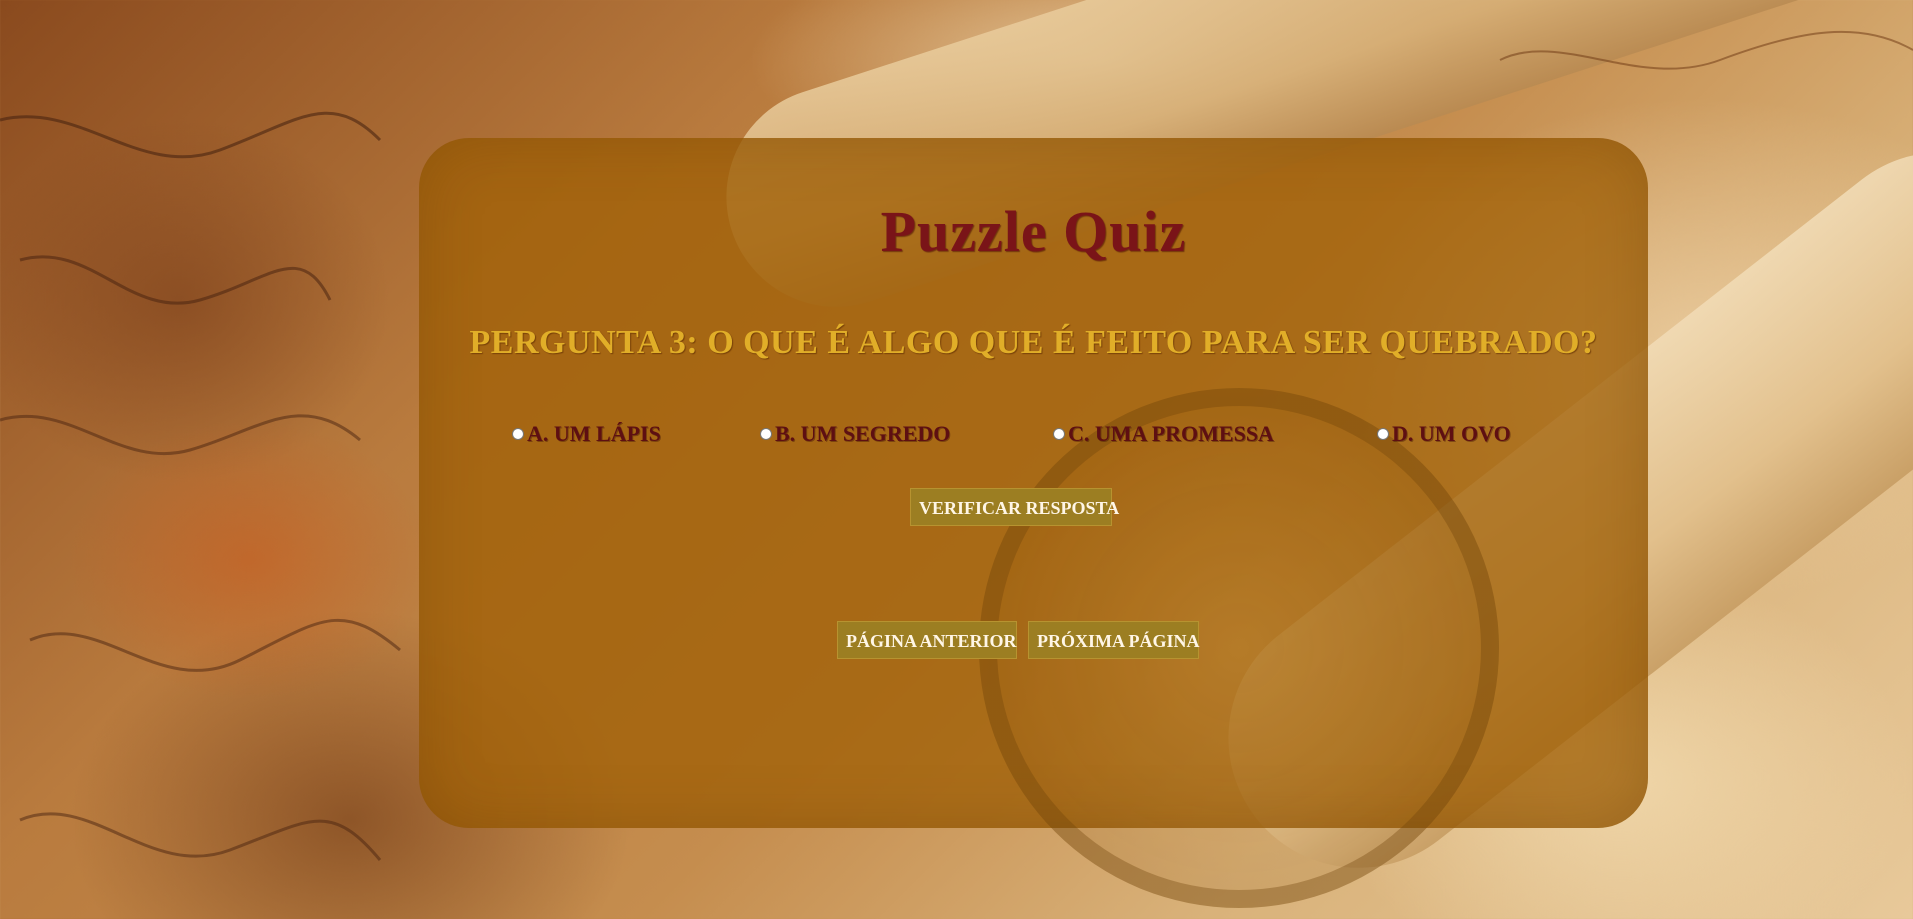 The height and width of the screenshot is (919, 1913). I want to click on option-b: B. Um segredo, so click(855, 434).